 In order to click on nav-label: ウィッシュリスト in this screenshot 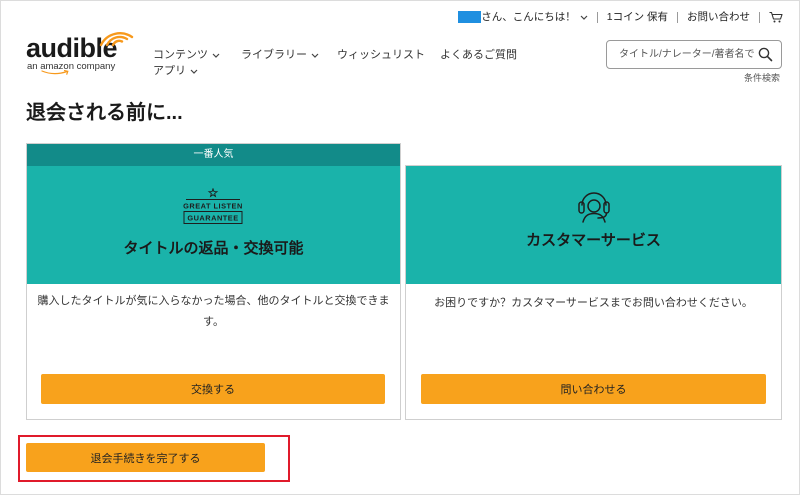, I will do `click(381, 55)`.